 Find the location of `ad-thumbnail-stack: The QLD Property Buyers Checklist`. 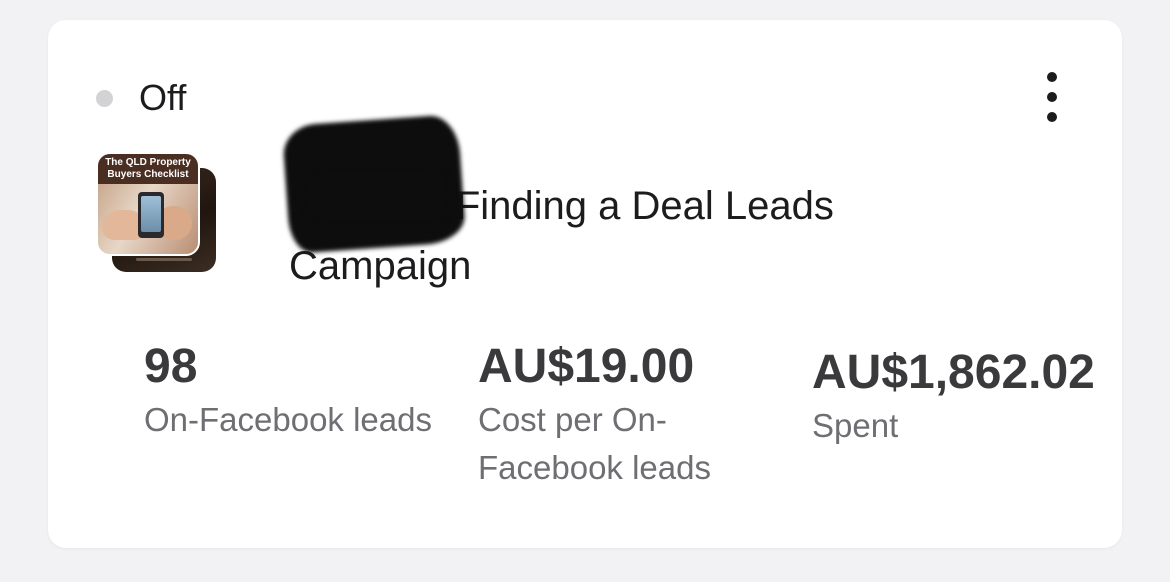

ad-thumbnail-stack: The QLD Property Buyers Checklist is located at coordinates (158, 214).